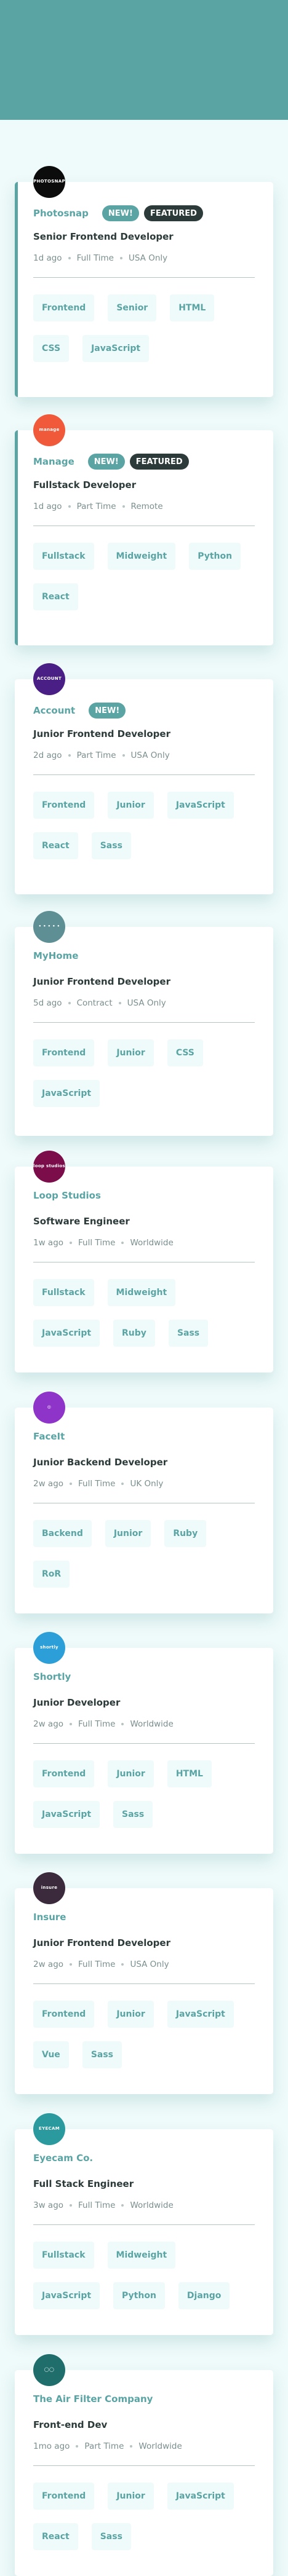 The width and height of the screenshot is (288, 2576). What do you see at coordinates (111, 462) in the screenshot?
I see `company-row: Manage NEW! FEATURED` at bounding box center [111, 462].